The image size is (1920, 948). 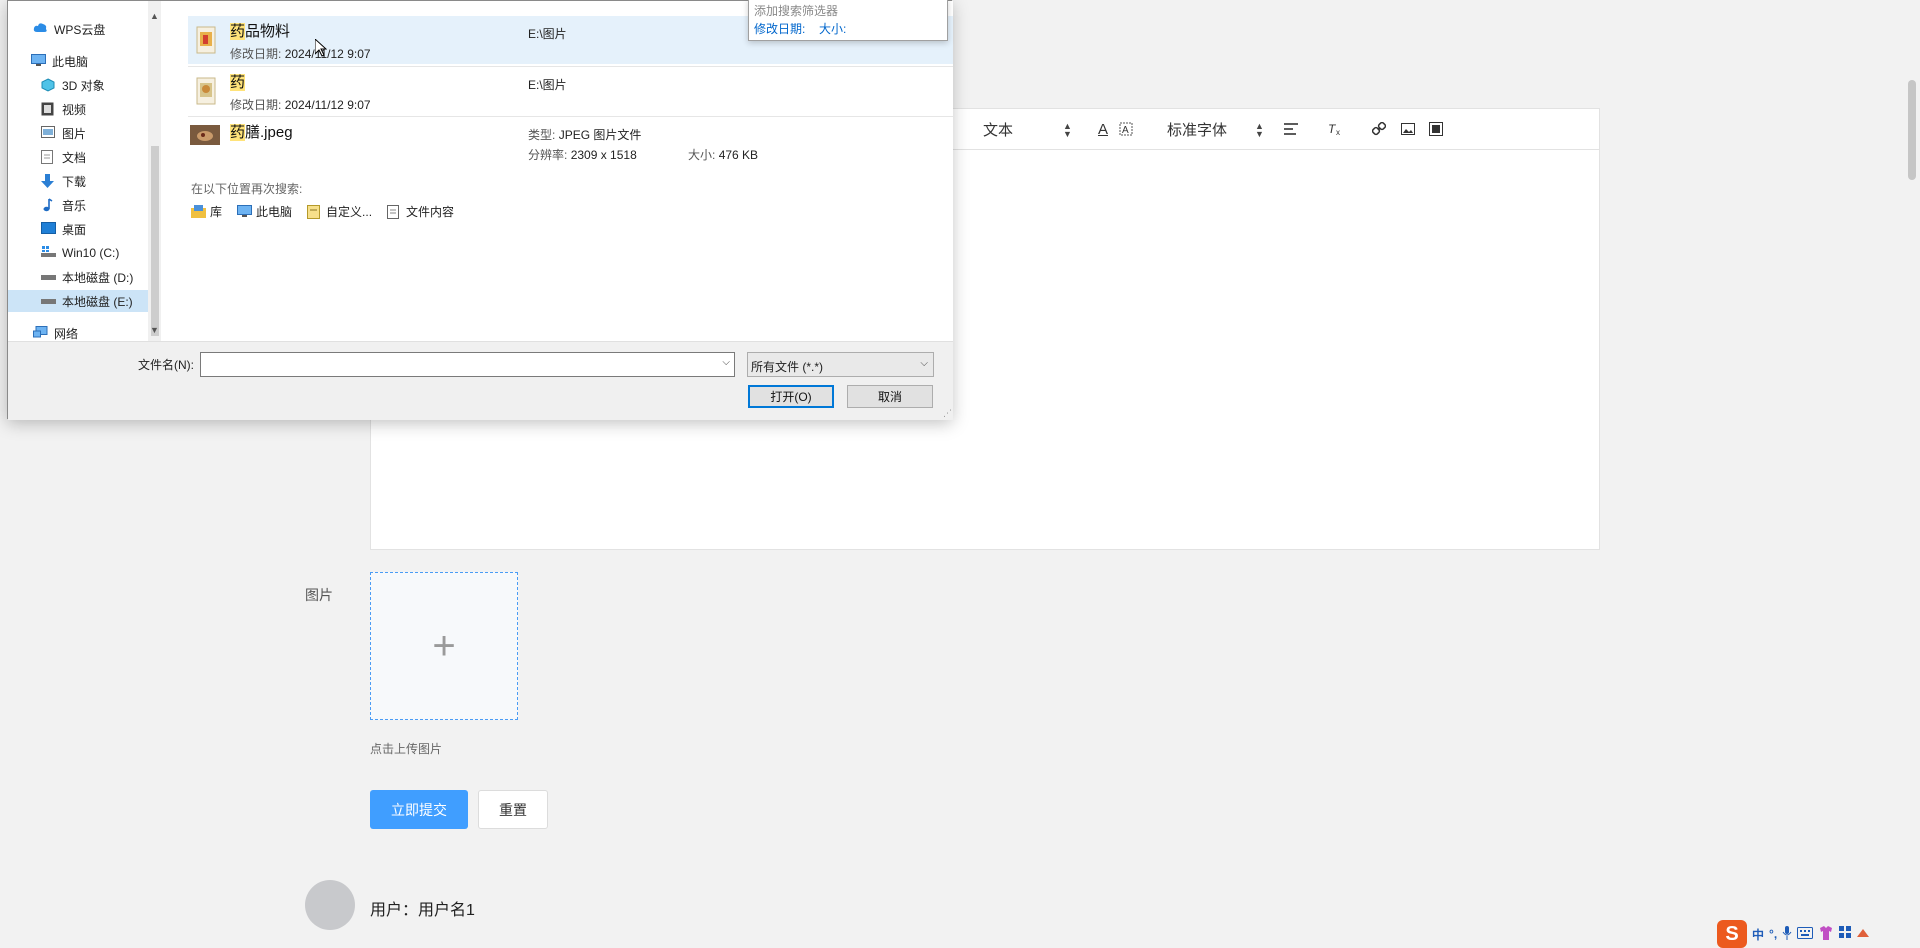 What do you see at coordinates (74, 133) in the screenshot?
I see `nav-item-label: 图片` at bounding box center [74, 133].